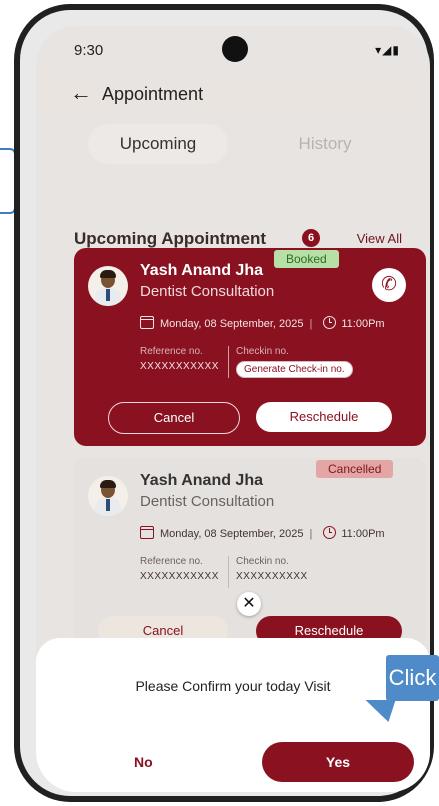 The height and width of the screenshot is (806, 439). I want to click on page-title: Appointment, so click(153, 94).